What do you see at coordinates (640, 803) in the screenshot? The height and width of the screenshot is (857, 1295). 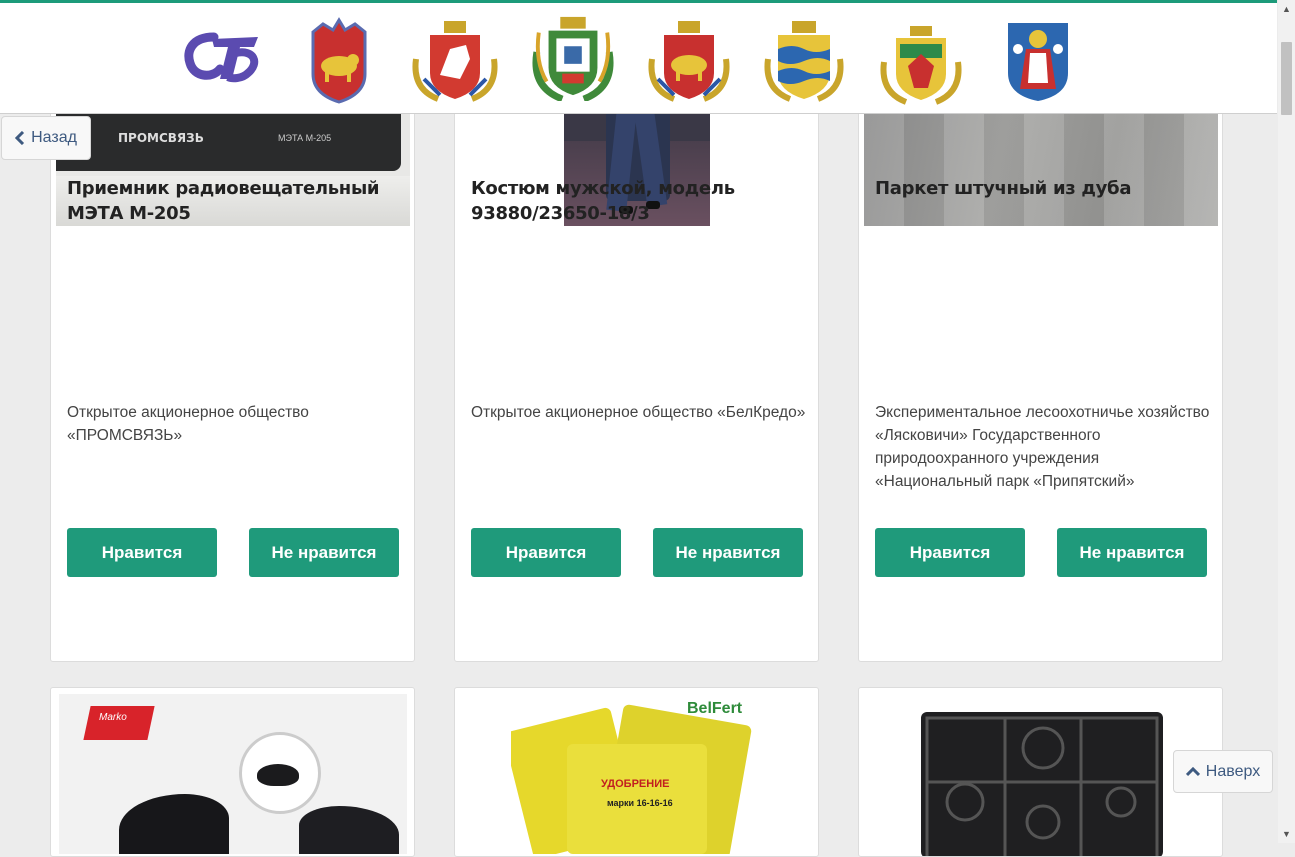 I see `fertilizer-mark: марки 16-16-16` at bounding box center [640, 803].